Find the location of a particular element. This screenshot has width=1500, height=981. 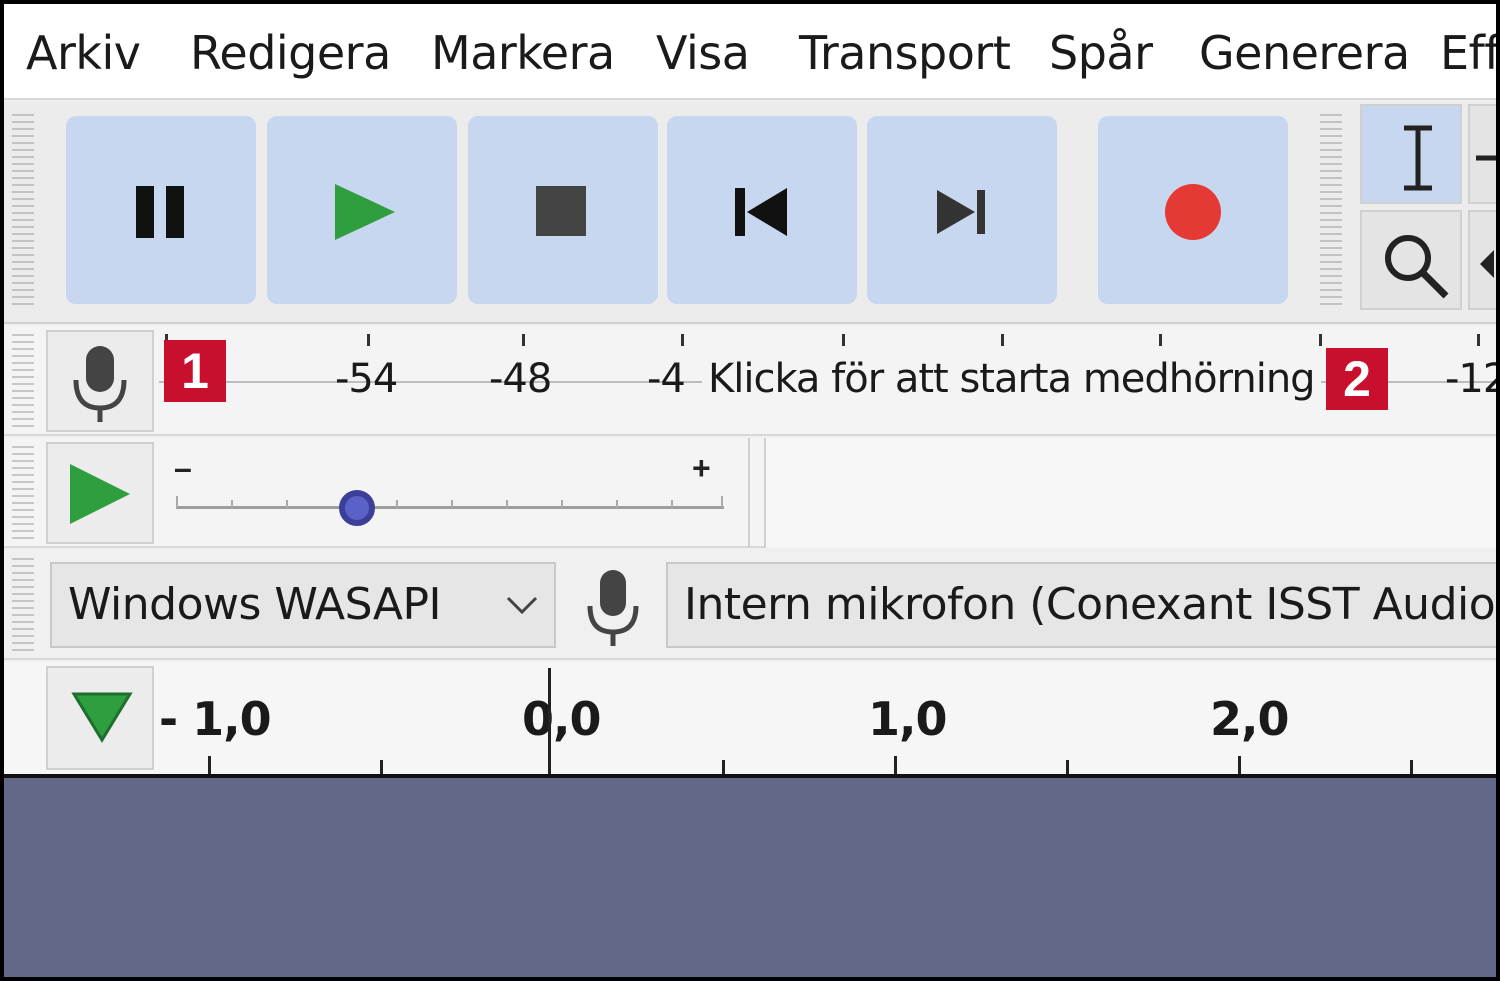

zoom-tool-icon is located at coordinates (1417, 267).